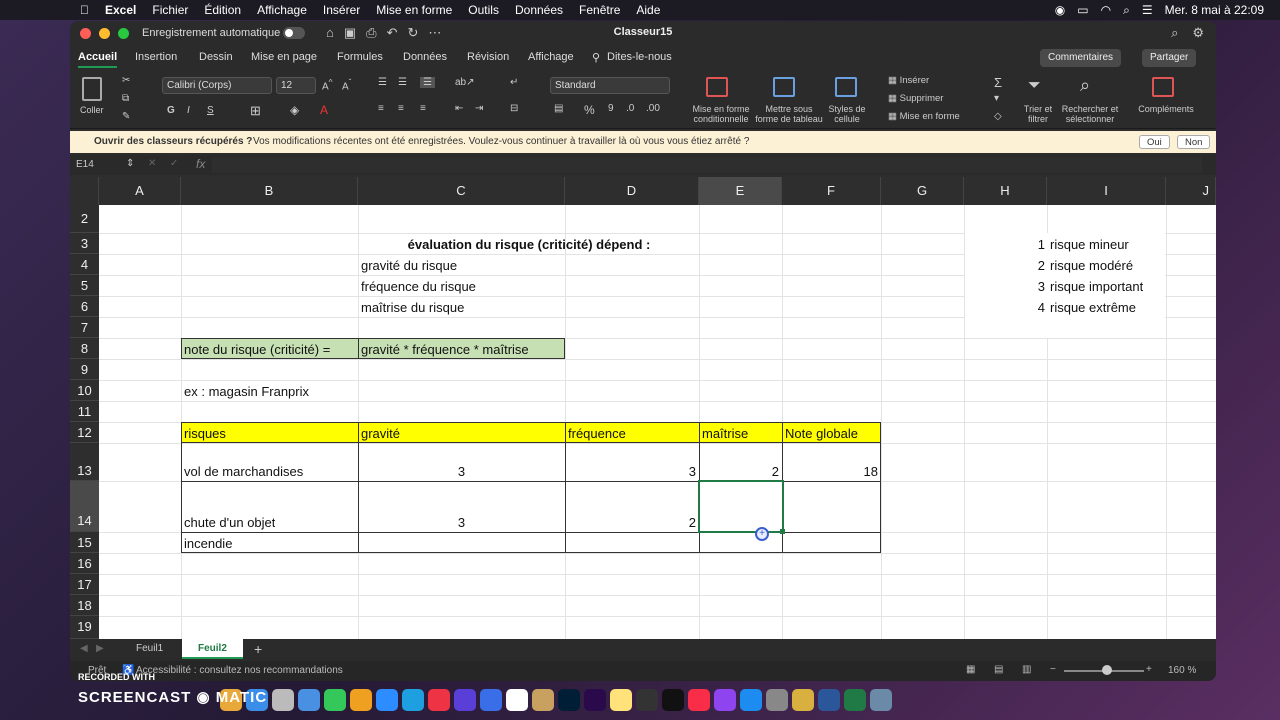 This screenshot has height=720, width=1280. Describe the element at coordinates (212, 649) in the screenshot. I see `sheet-tab-feuil2: Feuil2` at that location.